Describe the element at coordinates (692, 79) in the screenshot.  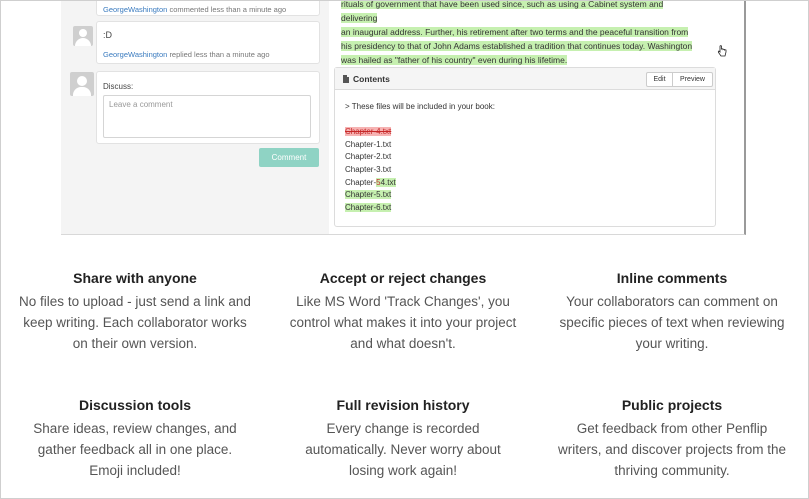
I see `preview-button: Preview` at that location.